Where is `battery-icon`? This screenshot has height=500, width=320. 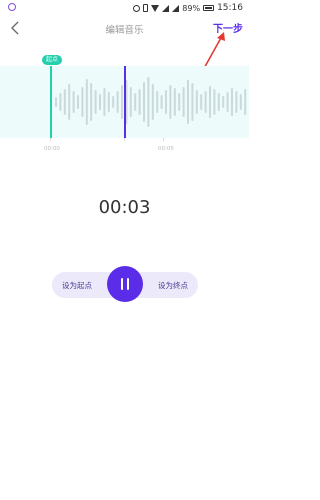
battery-icon is located at coordinates (209, 8).